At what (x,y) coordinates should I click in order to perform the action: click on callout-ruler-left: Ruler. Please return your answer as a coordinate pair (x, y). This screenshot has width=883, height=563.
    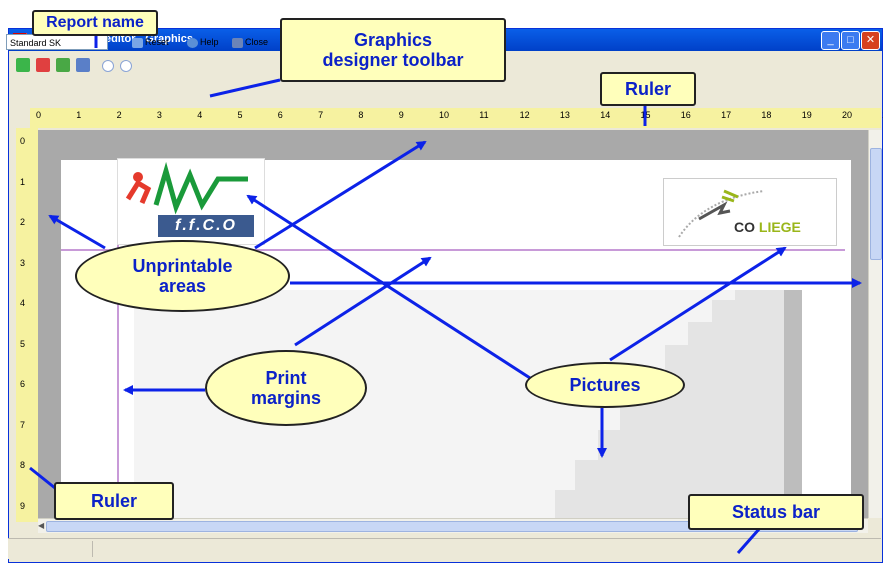
    Looking at the image, I should click on (114, 501).